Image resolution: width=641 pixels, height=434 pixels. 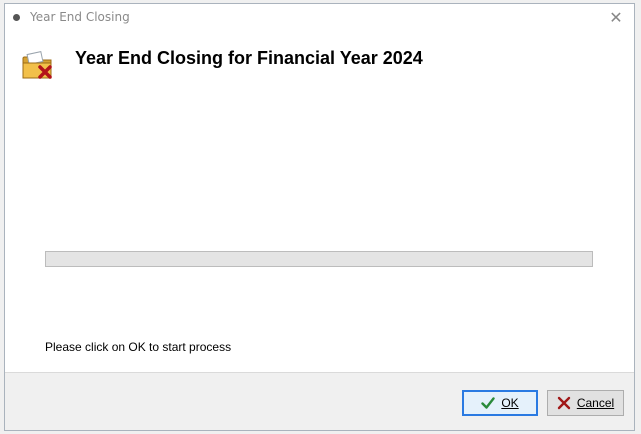 I want to click on page-title: Year End Closing for Financial Year 2024, so click(x=249, y=58).